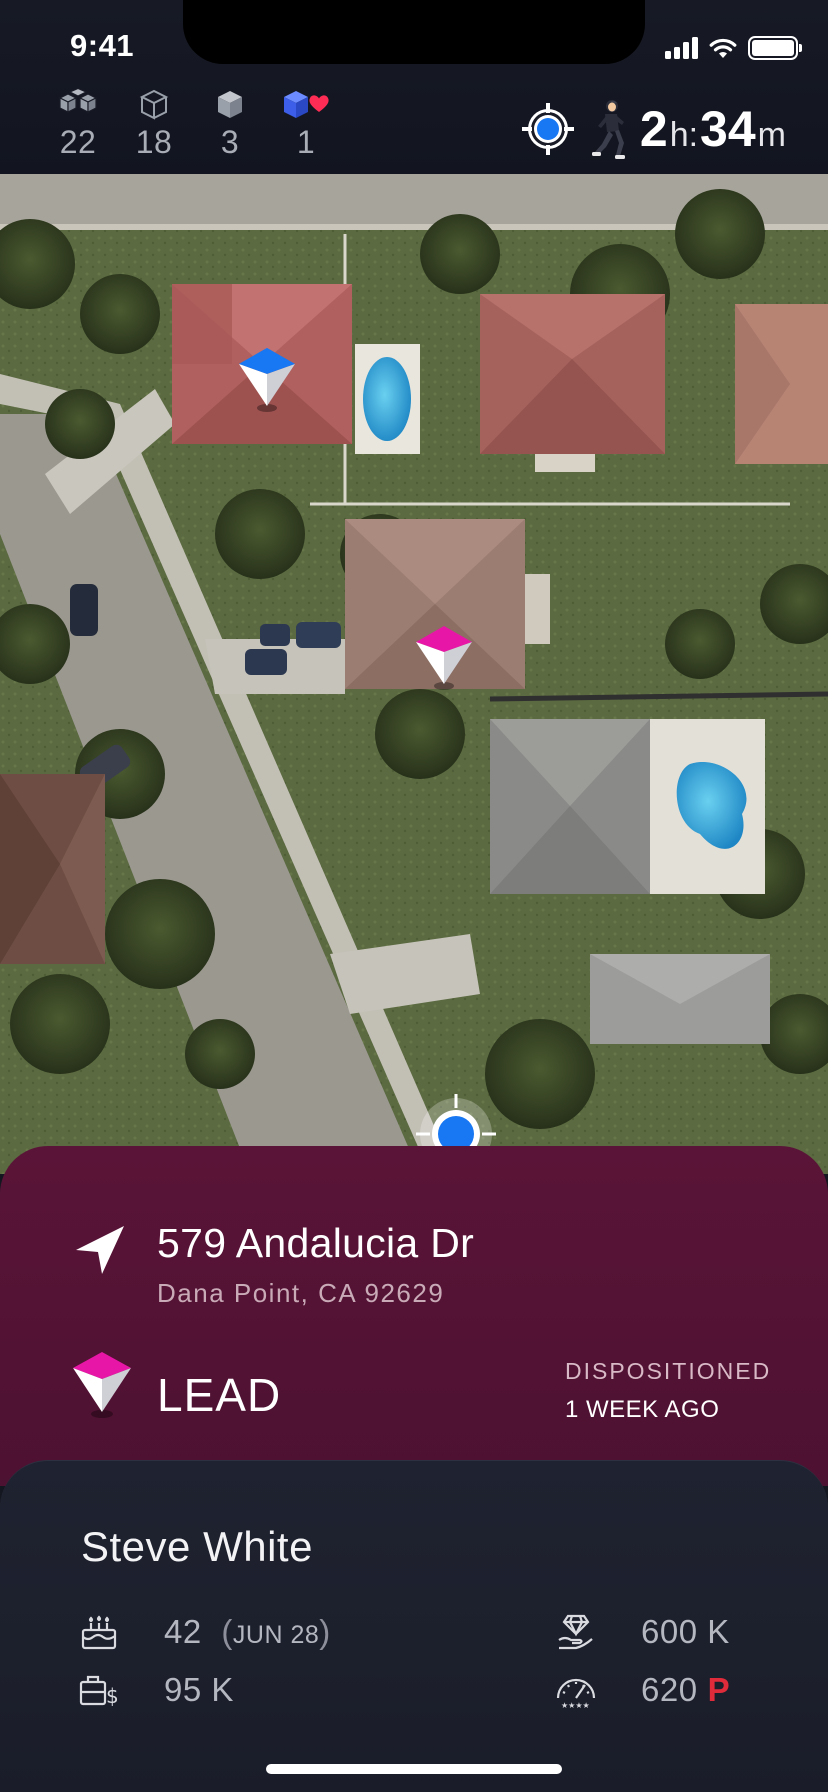 Image resolution: width=828 pixels, height=1792 pixels. What do you see at coordinates (642, 1409) in the screenshot?
I see `disposition-time: 1 WEEK AGO` at bounding box center [642, 1409].